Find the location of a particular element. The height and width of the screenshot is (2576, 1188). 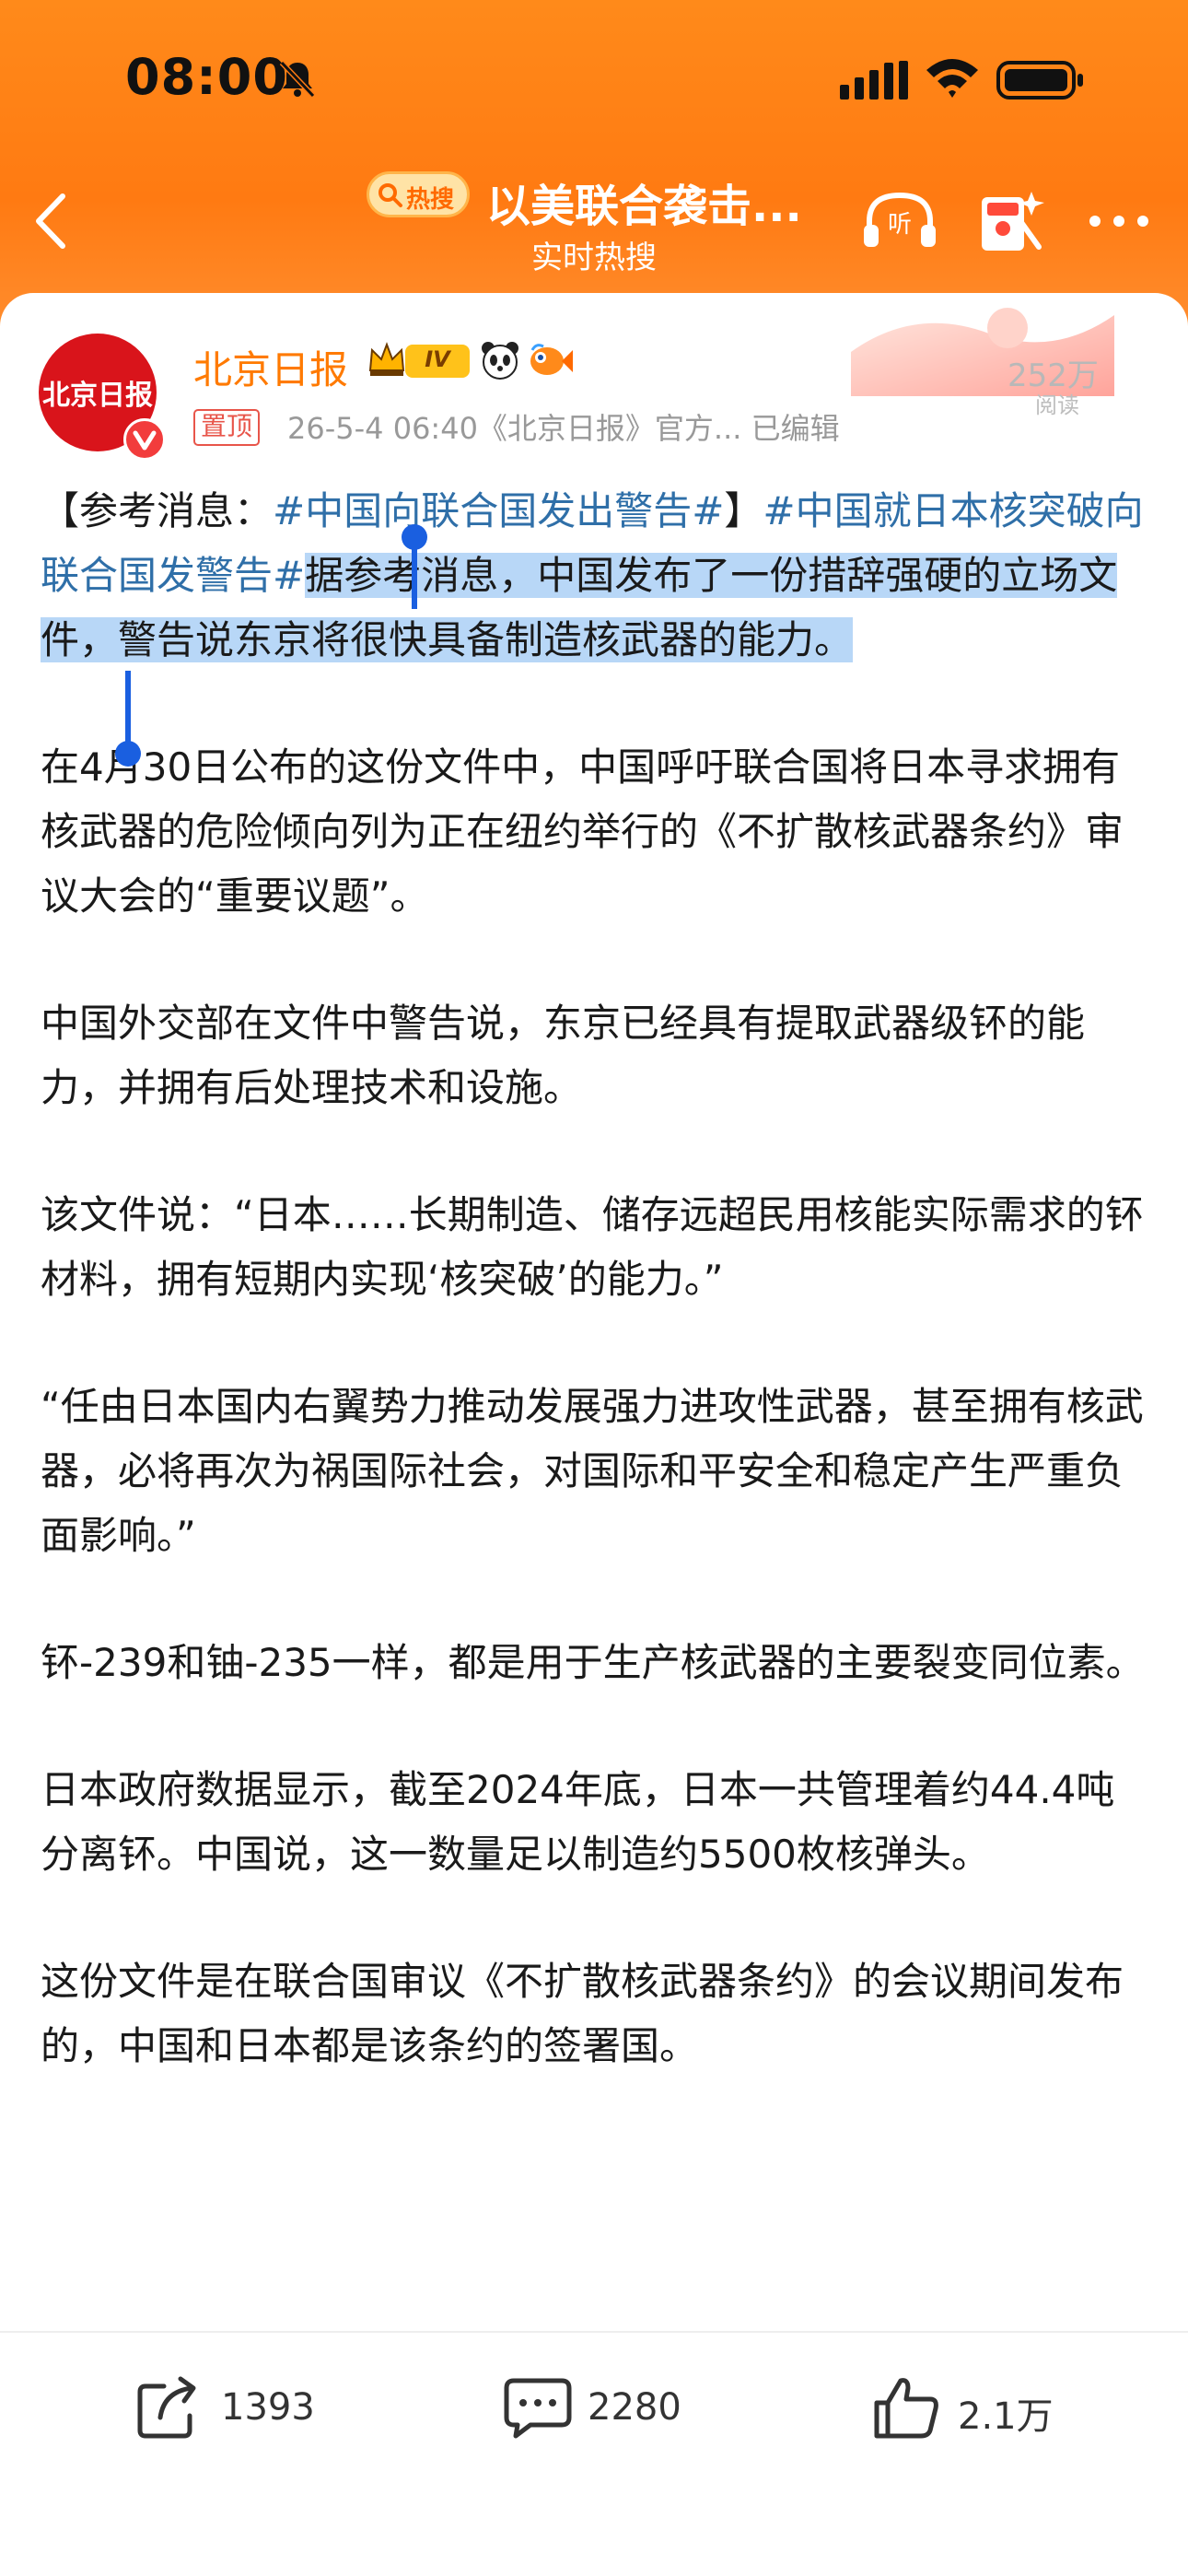

hot-search-badge: 热搜 is located at coordinates (418, 194).